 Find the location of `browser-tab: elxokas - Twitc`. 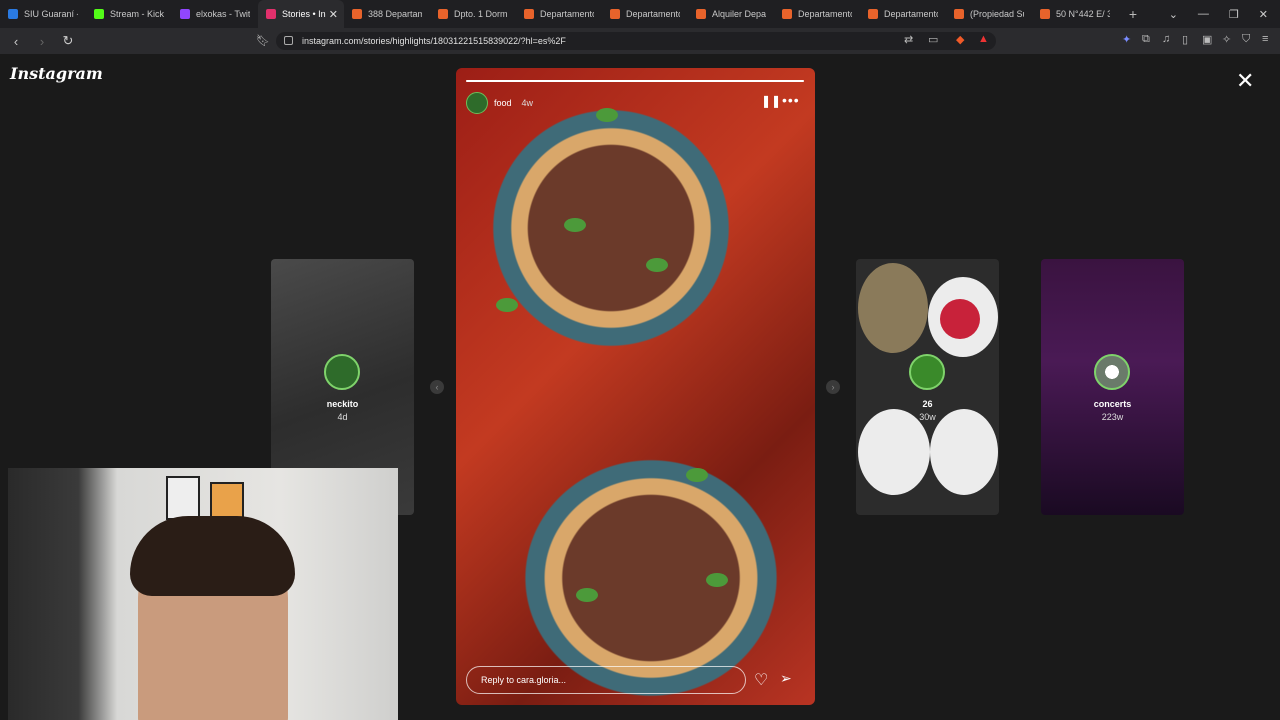

browser-tab: elxokas - Twitc is located at coordinates (215, 14).